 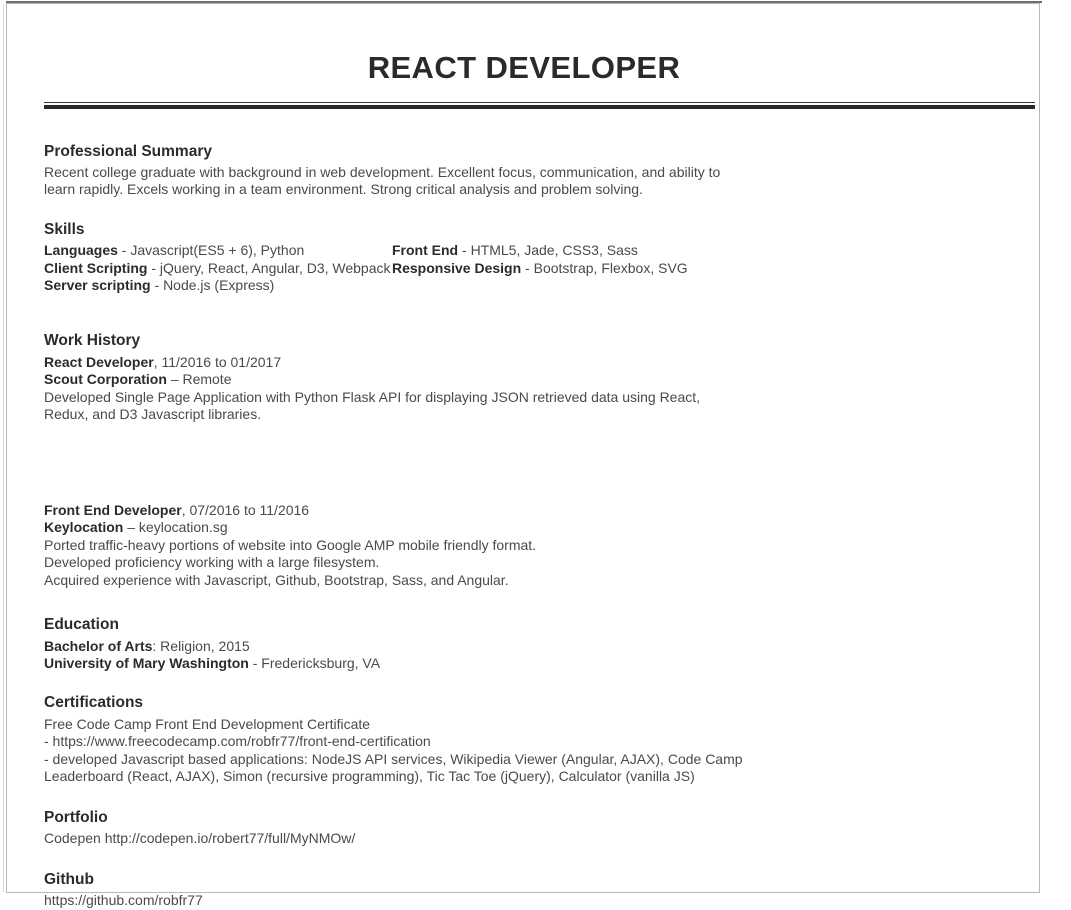 I want to click on section-heading-education: Education, so click(x=81, y=625).